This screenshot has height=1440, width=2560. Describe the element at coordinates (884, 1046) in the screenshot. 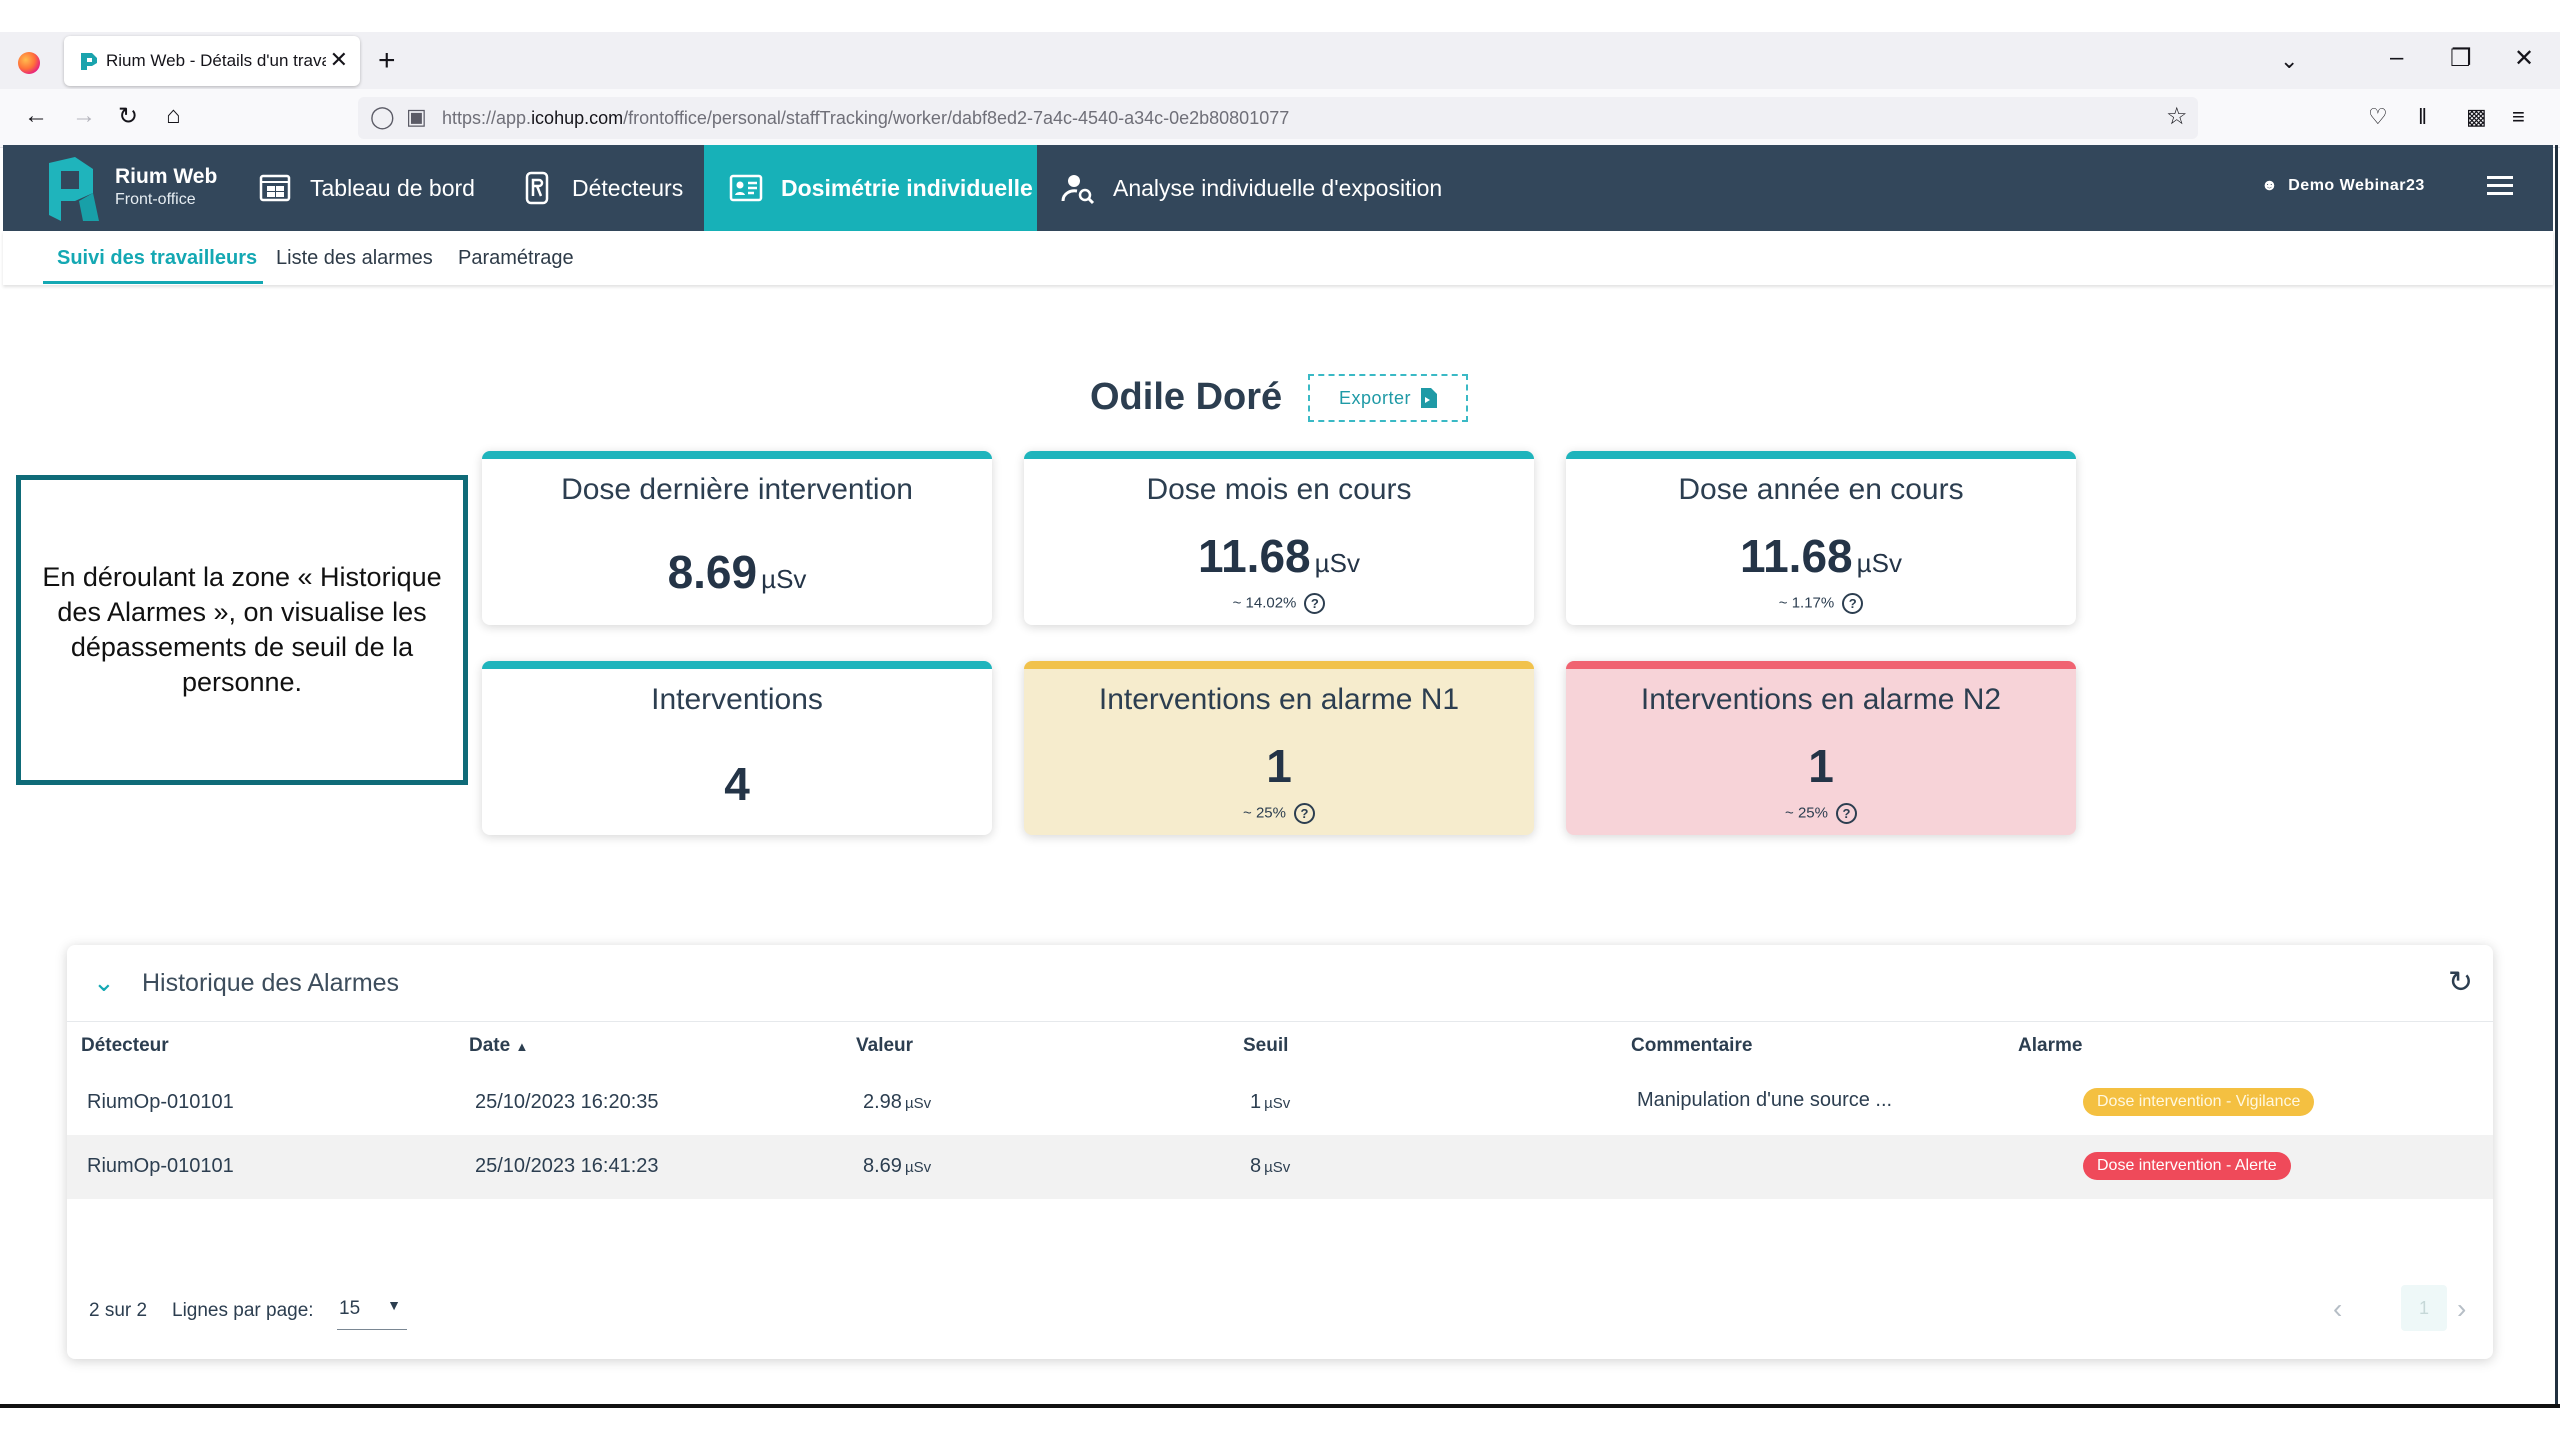

I see `column-header-value: Valeur` at that location.